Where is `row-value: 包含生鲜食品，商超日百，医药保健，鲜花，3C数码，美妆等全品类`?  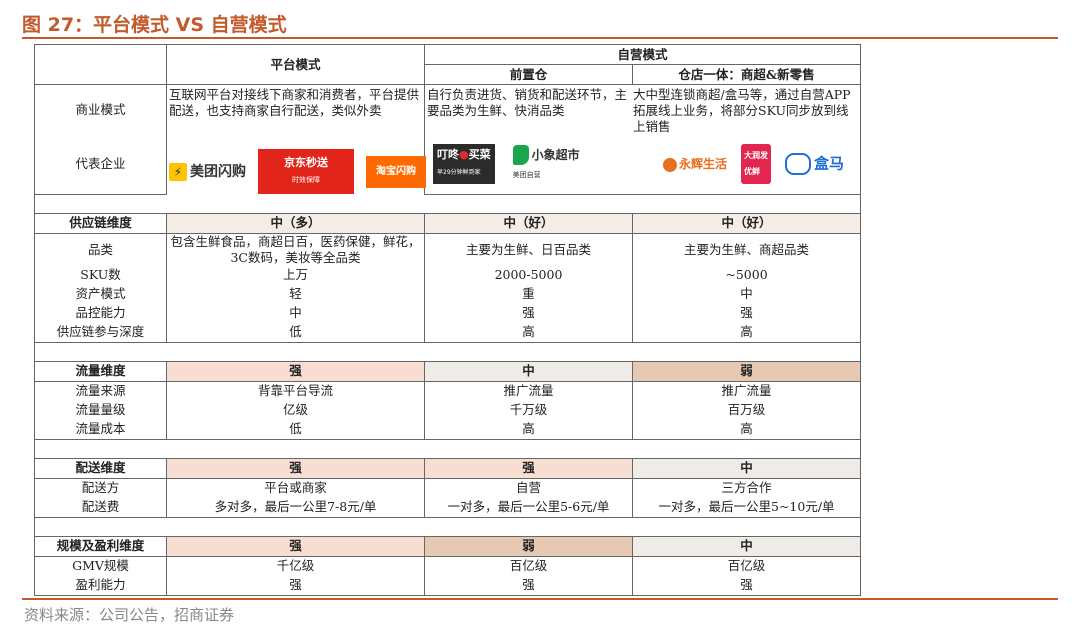
row-value: 包含生鲜食品，商超日百，医药保健，鲜花，3C数码，美妆等全品类 is located at coordinates (295, 249).